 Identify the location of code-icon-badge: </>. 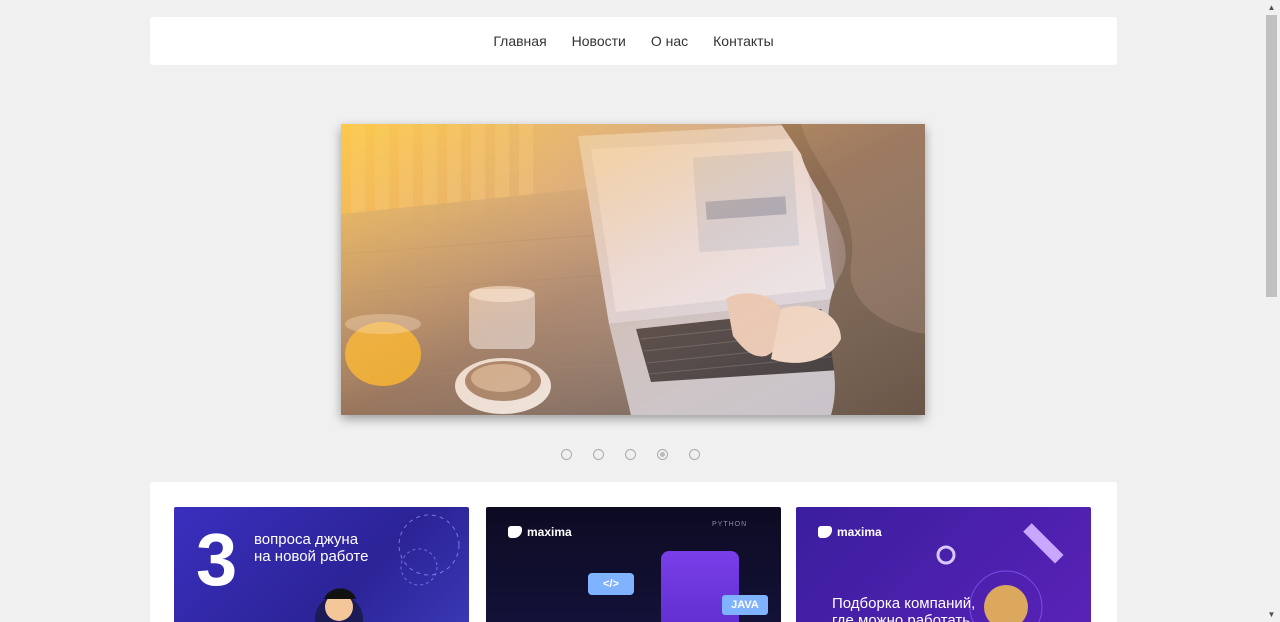
(611, 584).